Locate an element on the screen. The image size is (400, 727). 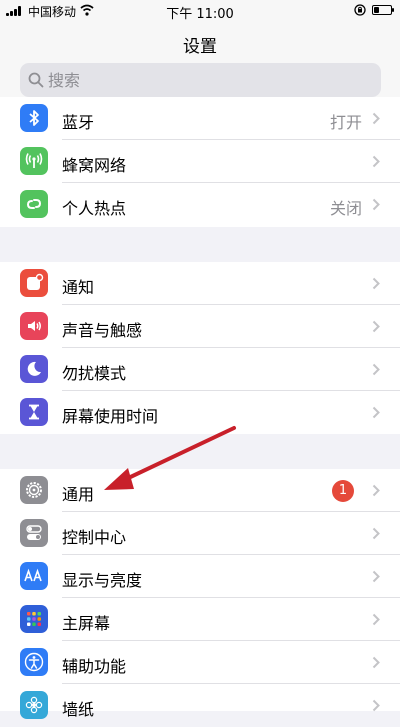
row-sounds-haptics: 声音与触感 is located at coordinates (200, 326).